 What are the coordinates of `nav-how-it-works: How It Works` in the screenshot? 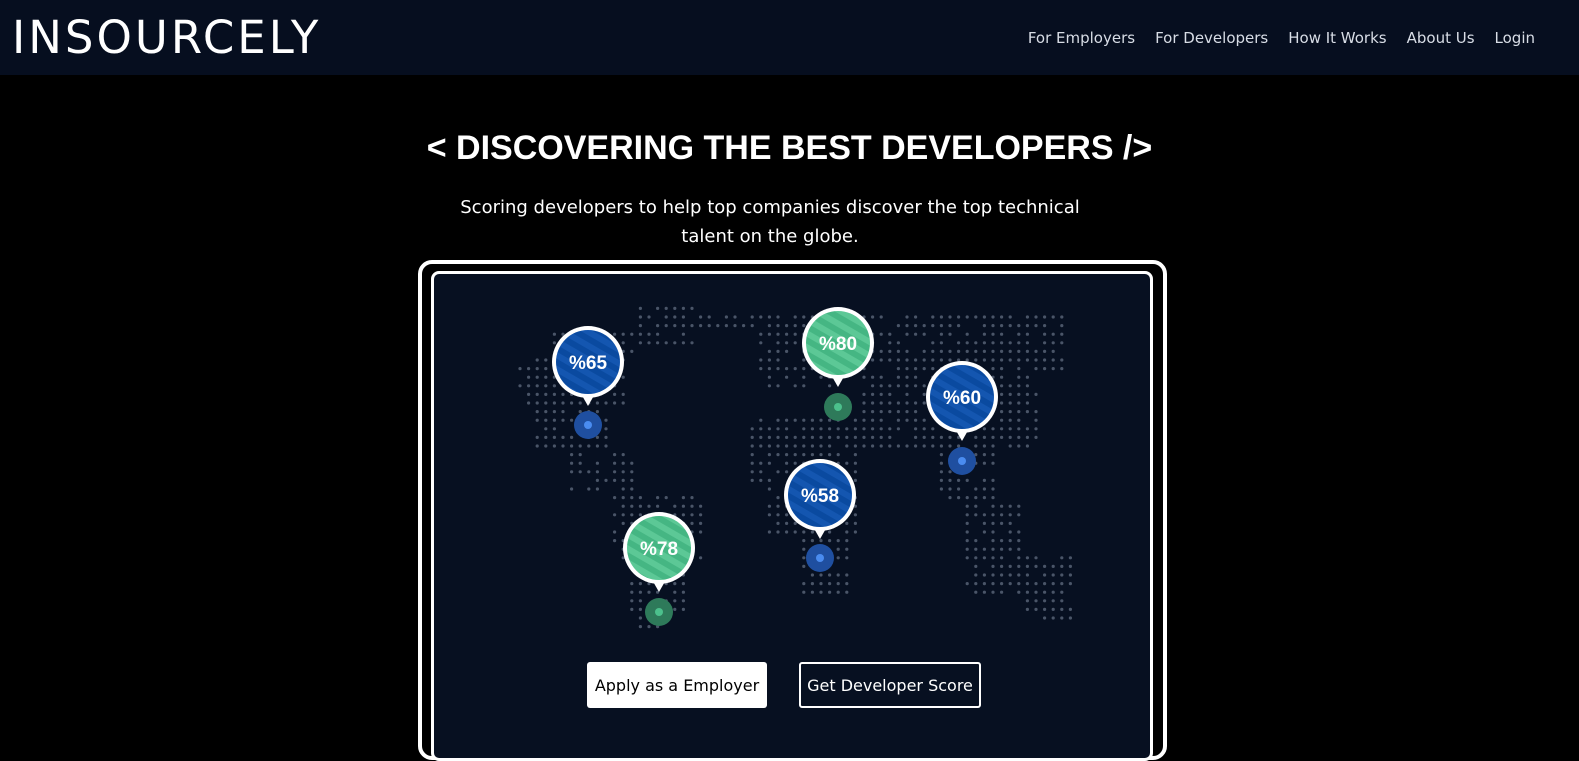 It's located at (1337, 38).